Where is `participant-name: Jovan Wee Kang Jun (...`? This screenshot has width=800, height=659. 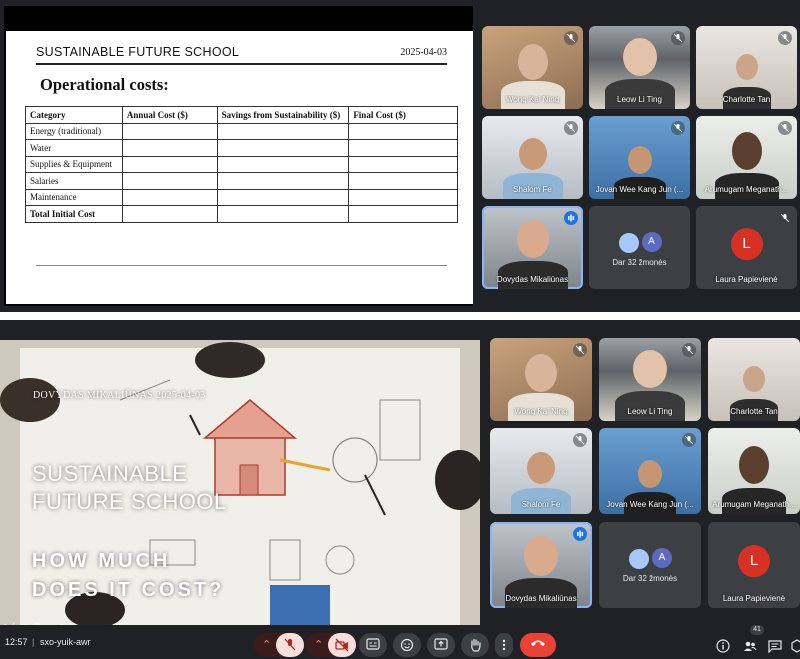
participant-name: Jovan Wee Kang Jun (... is located at coordinates (650, 504).